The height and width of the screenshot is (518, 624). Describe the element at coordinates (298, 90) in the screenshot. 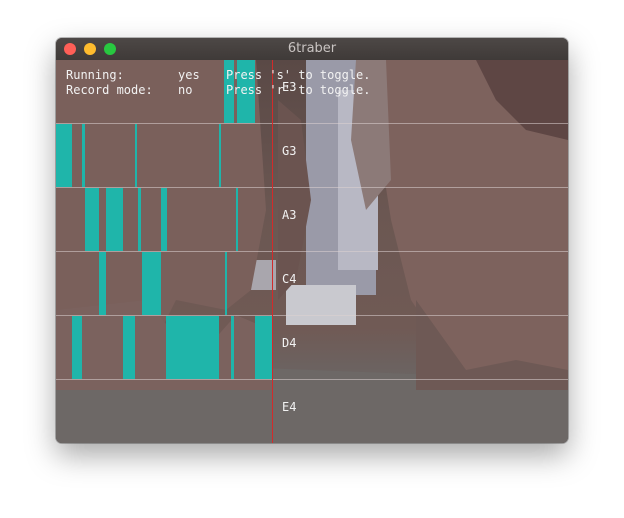

I see `record-mode-hint: Press 'r' to toggle.` at that location.